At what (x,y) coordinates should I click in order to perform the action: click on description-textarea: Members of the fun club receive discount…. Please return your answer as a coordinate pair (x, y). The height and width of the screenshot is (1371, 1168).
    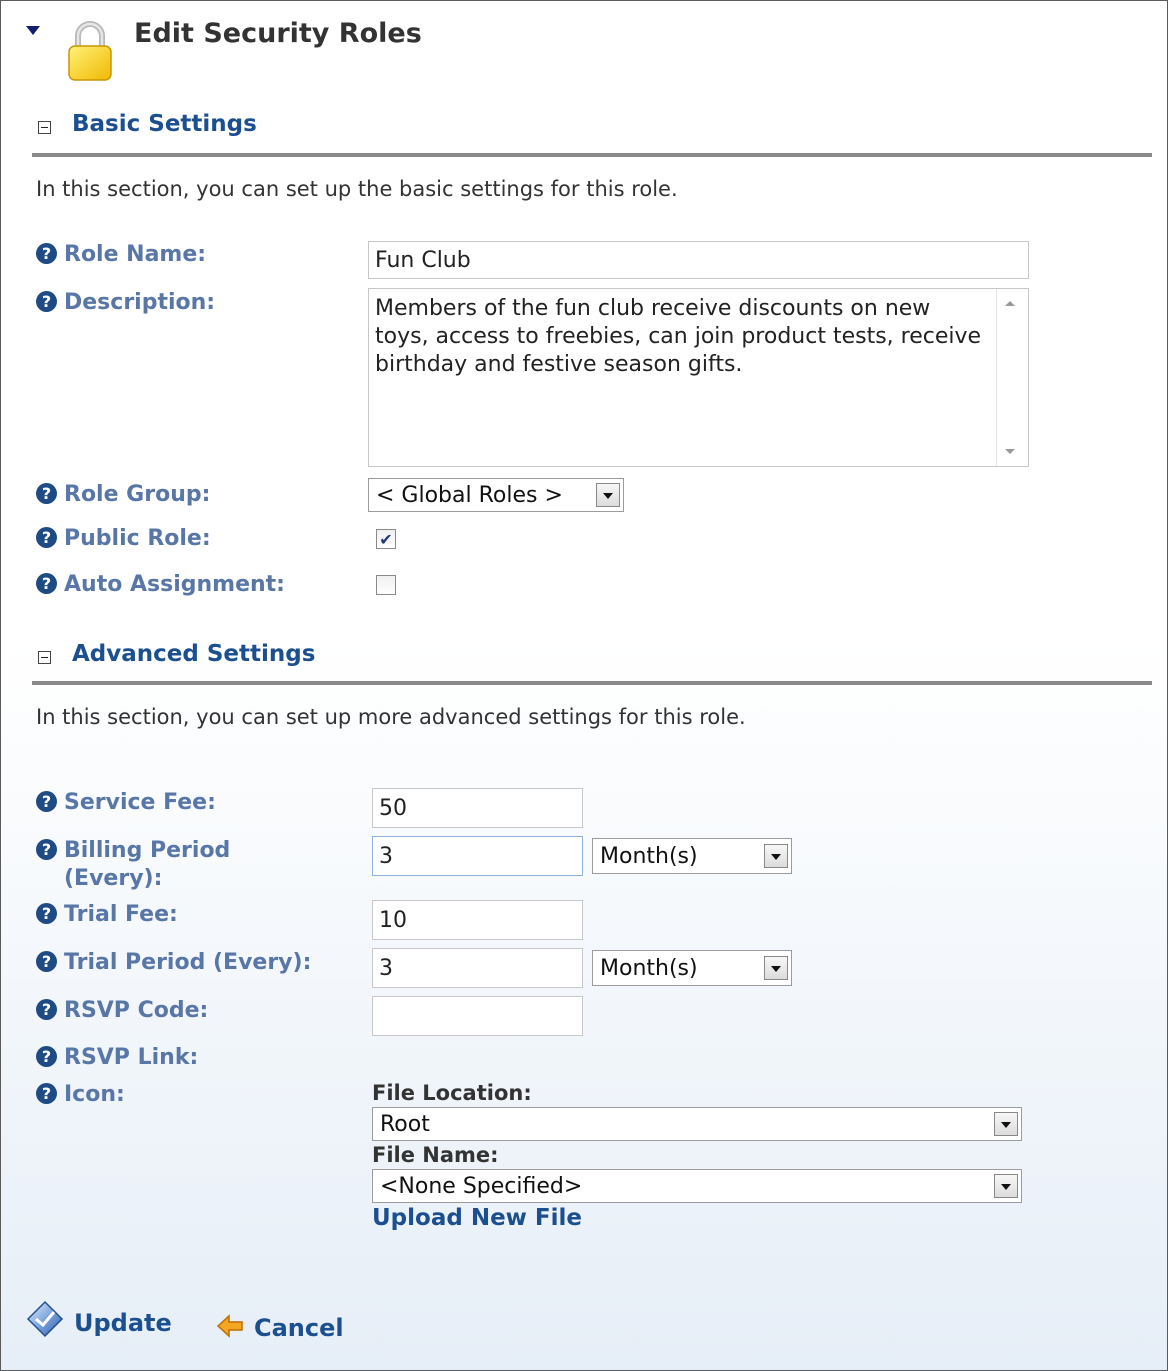
    Looking at the image, I should click on (698, 377).